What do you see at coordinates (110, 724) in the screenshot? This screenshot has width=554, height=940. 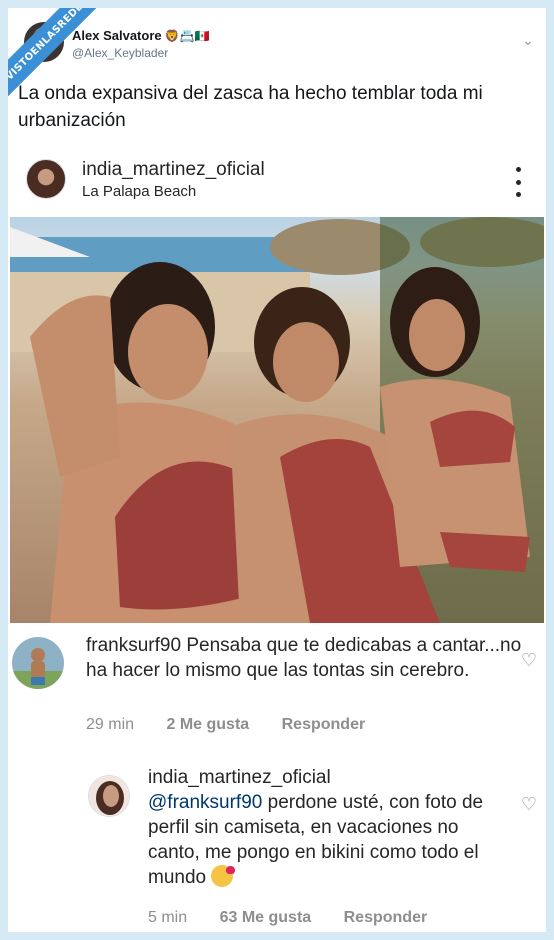 I see `comment-1-time: 29 min` at bounding box center [110, 724].